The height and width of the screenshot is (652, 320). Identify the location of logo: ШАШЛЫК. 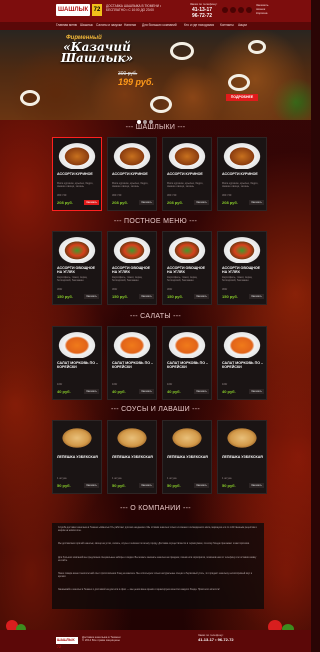
(73, 10).